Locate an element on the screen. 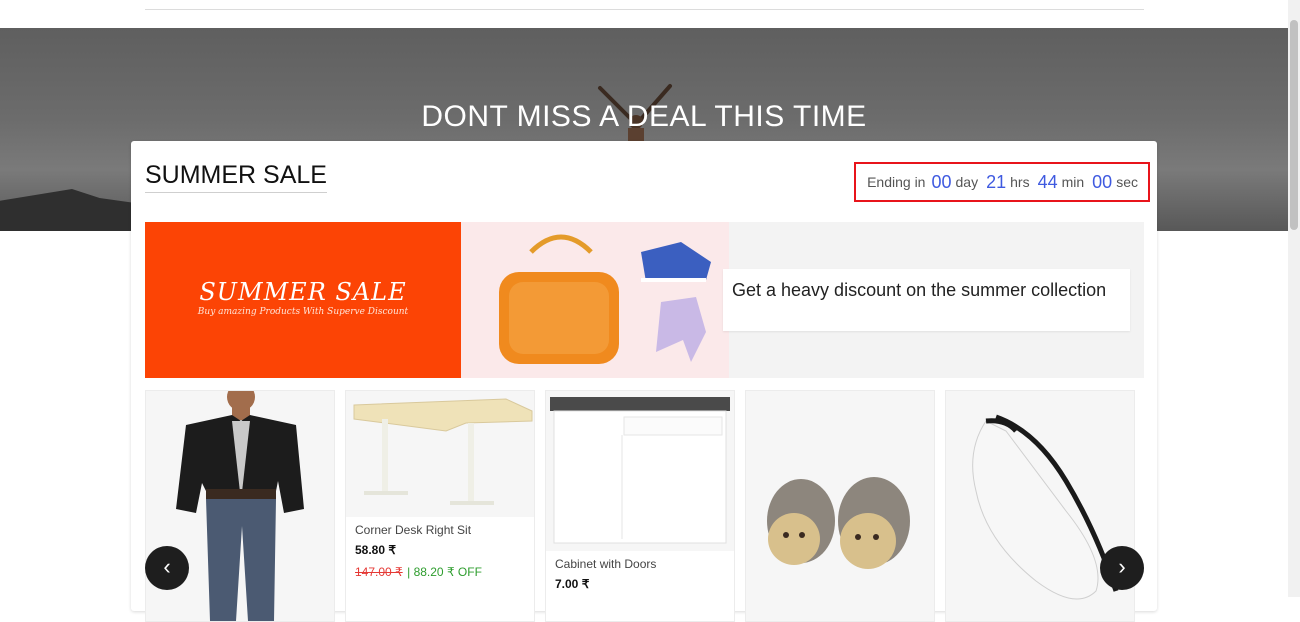 The height and width of the screenshot is (622, 1300). top-divider is located at coordinates (644, 9).